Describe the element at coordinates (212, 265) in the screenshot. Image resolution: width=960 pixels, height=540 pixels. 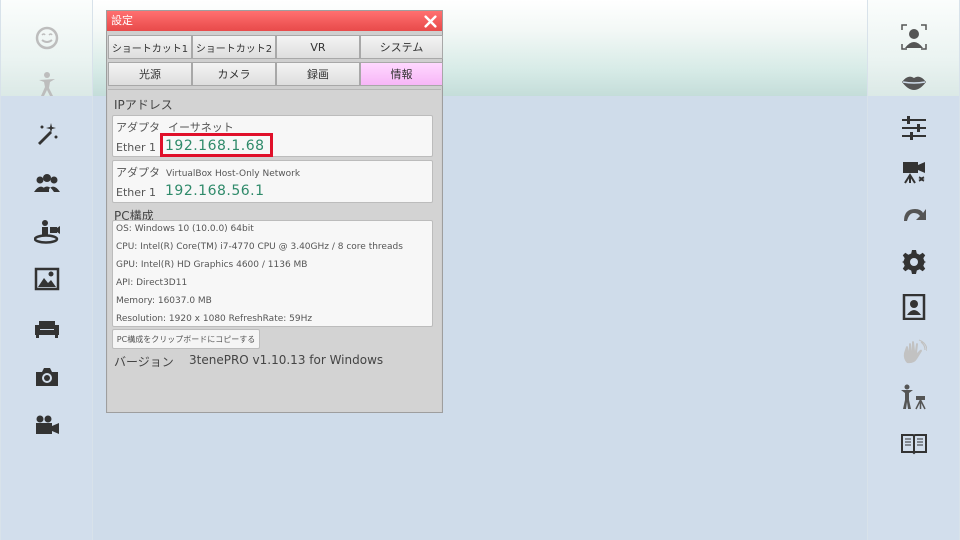
I see `pc-info-gpu: GPU: Intel(R) HD Graphics 4600 / 1136 MB` at that location.